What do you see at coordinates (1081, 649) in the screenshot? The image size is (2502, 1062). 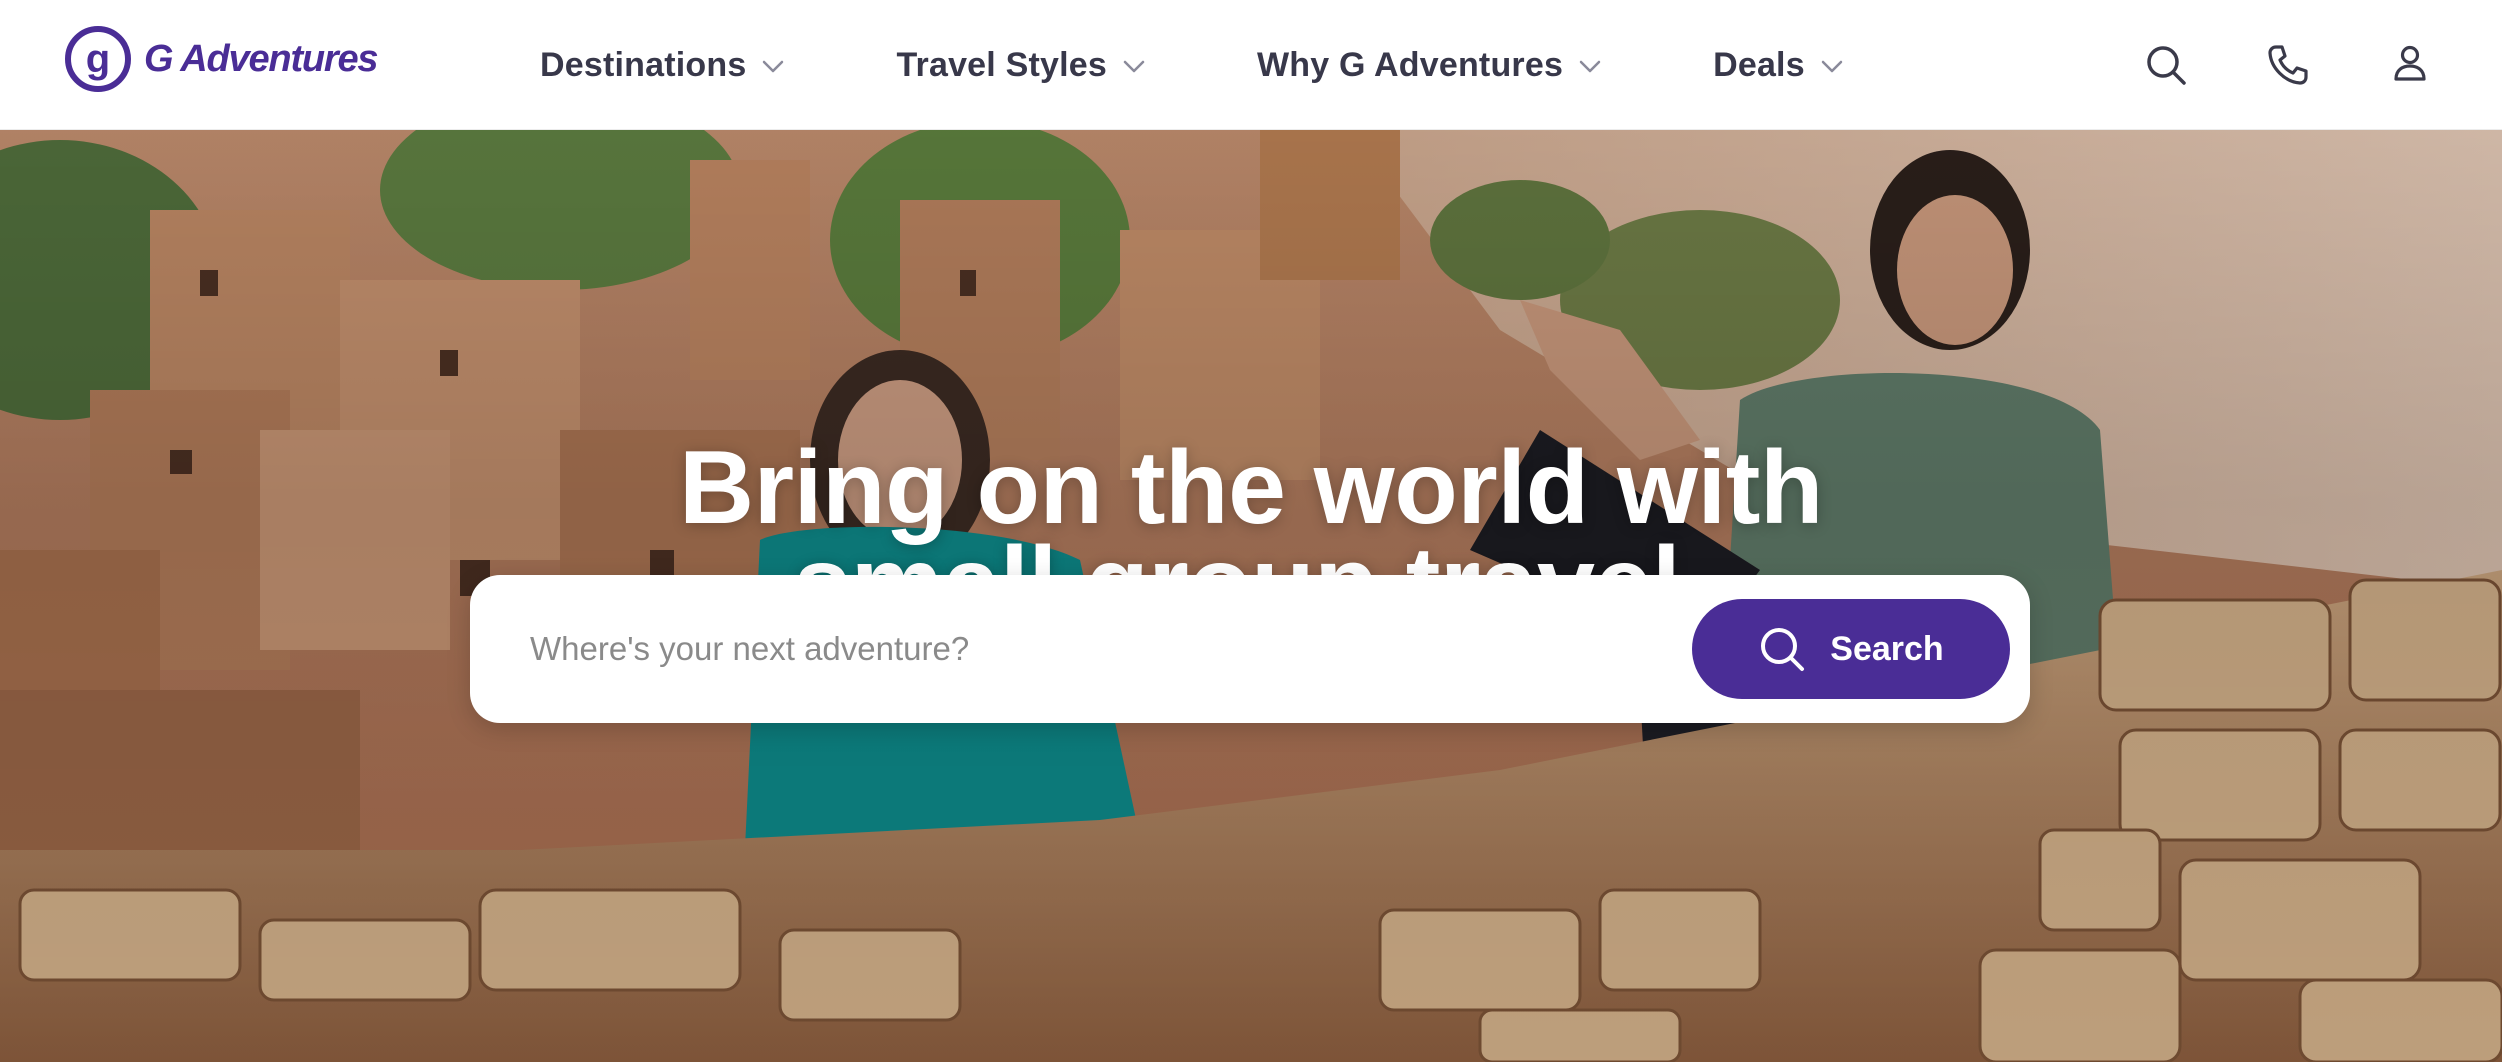 I see `adventure-search-input` at bounding box center [1081, 649].